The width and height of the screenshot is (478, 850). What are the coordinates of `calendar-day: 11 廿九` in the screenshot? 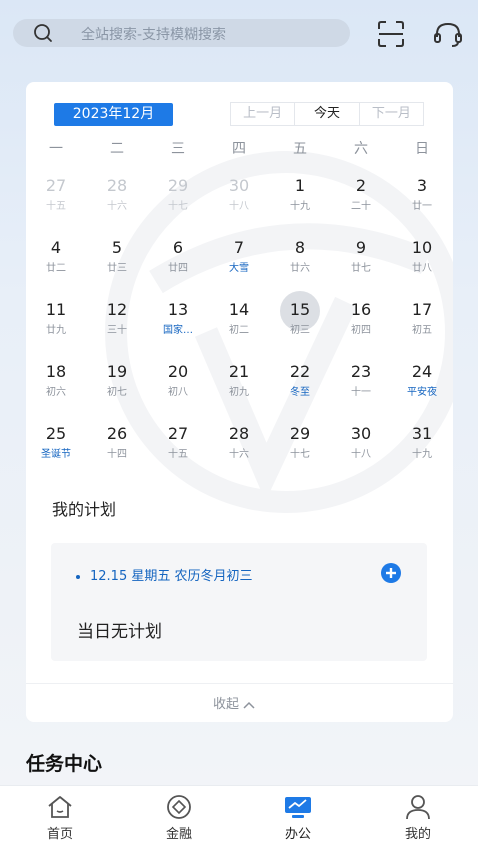 It's located at (56, 325).